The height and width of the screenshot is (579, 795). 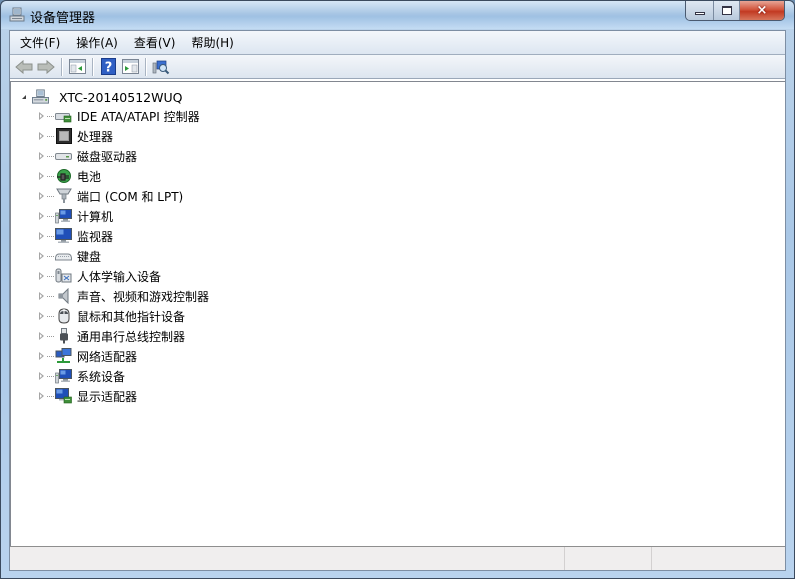 What do you see at coordinates (727, 10) in the screenshot?
I see `maximize-button` at bounding box center [727, 10].